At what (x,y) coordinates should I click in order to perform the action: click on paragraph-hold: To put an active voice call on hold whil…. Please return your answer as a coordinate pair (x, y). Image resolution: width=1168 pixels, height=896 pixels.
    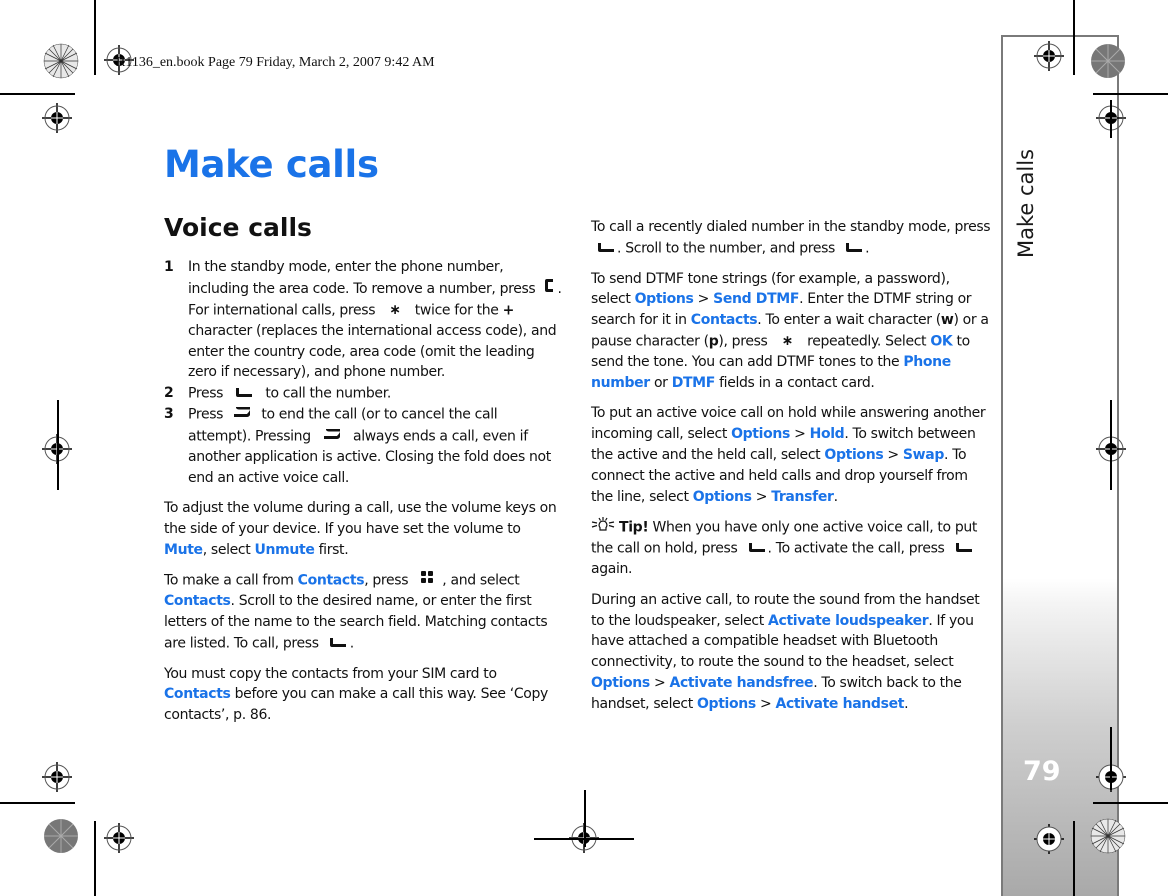
    Looking at the image, I should click on (788, 455).